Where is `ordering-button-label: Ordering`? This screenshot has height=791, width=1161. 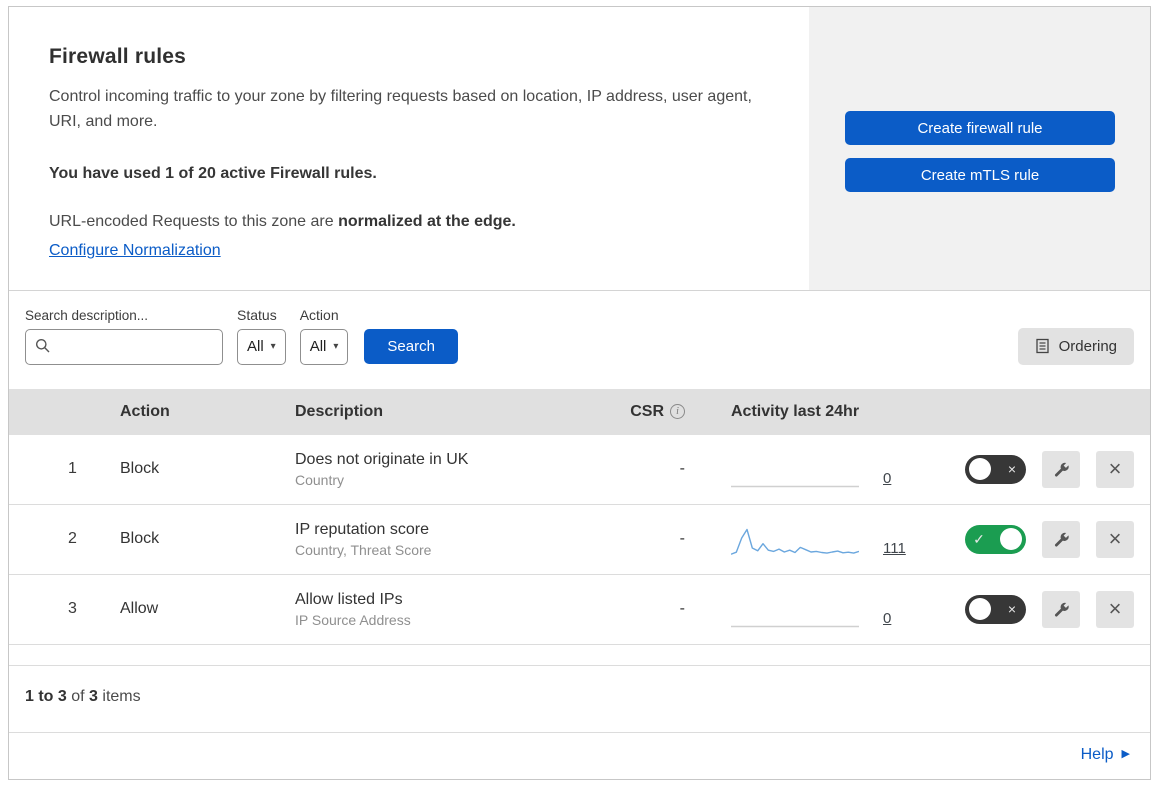
ordering-button-label: Ordering is located at coordinates (1087, 346).